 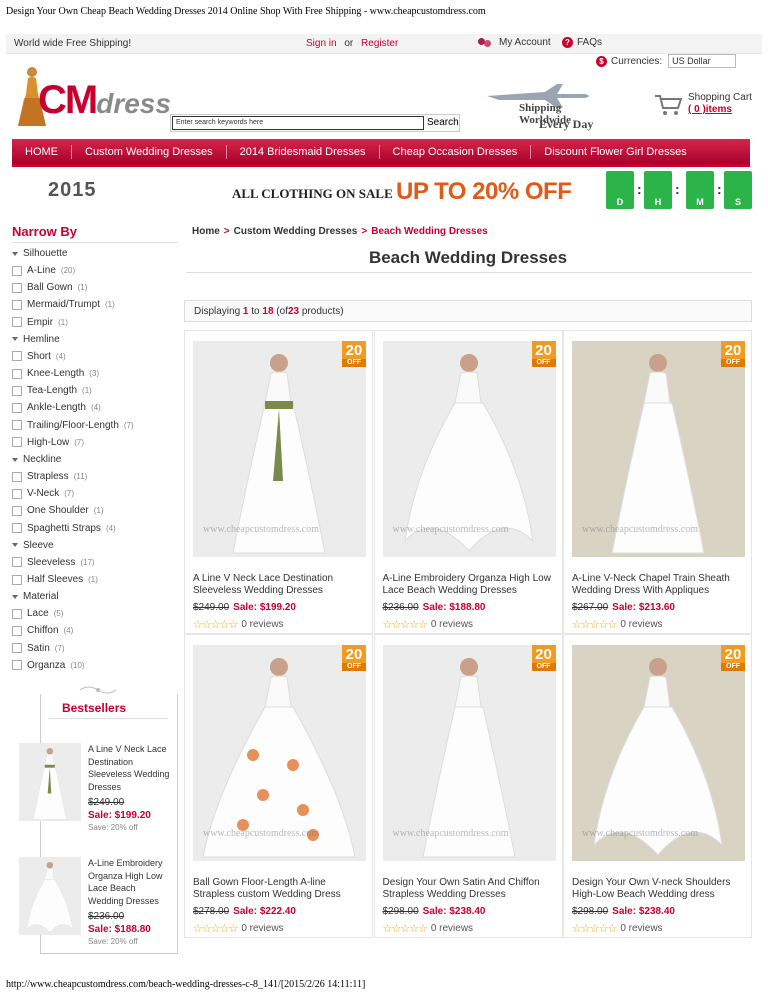 What do you see at coordinates (303, 151) in the screenshot?
I see `nav-item: 2014 Bridesmaid Dresses` at bounding box center [303, 151].